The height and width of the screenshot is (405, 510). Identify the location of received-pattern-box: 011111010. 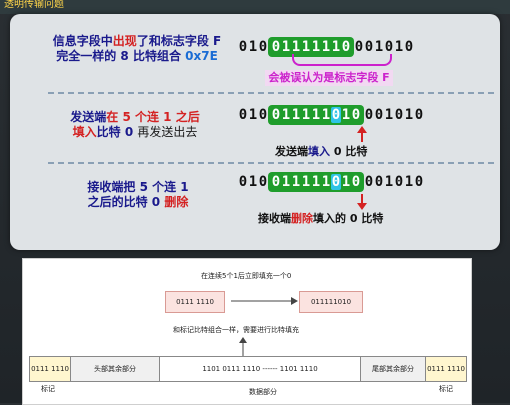
(316, 182).